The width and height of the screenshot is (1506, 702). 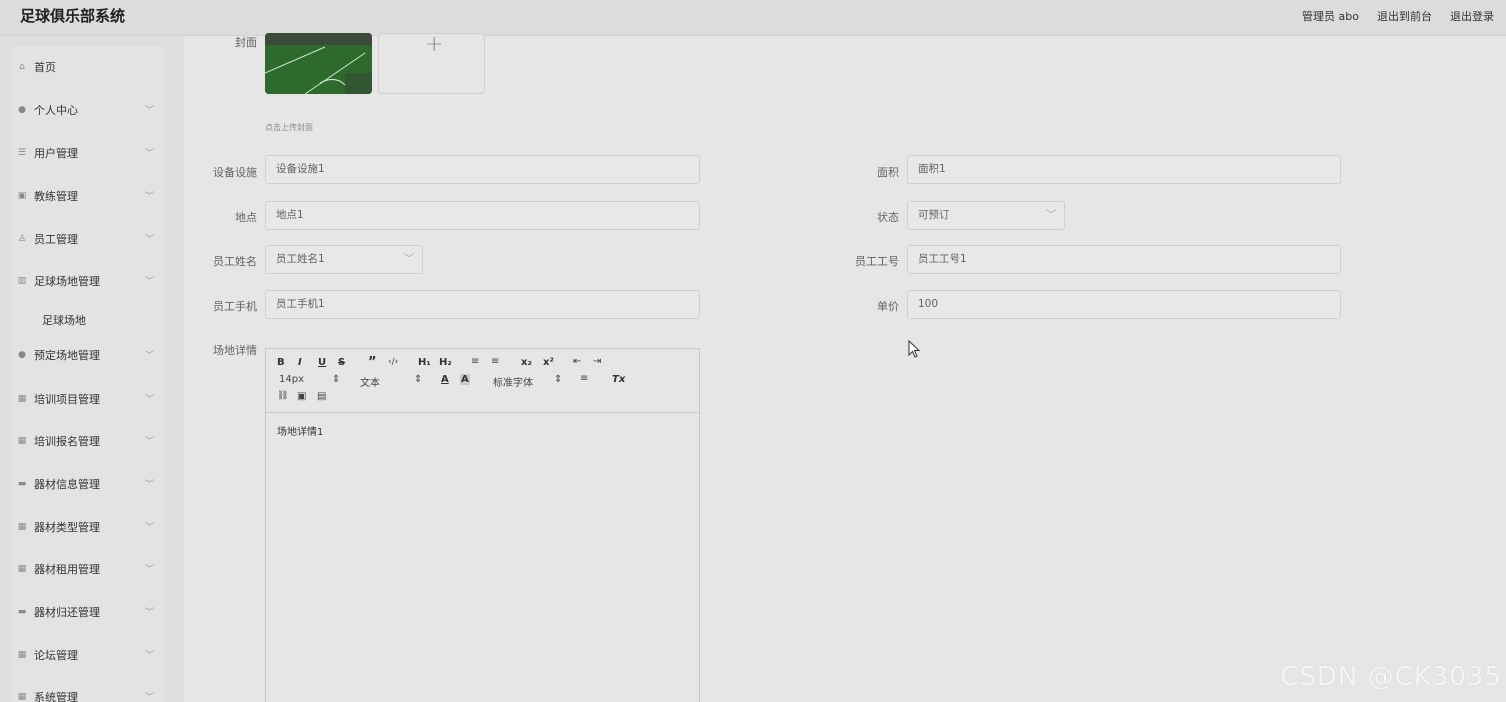 What do you see at coordinates (434, 44) in the screenshot?
I see `plus-icon: +` at bounding box center [434, 44].